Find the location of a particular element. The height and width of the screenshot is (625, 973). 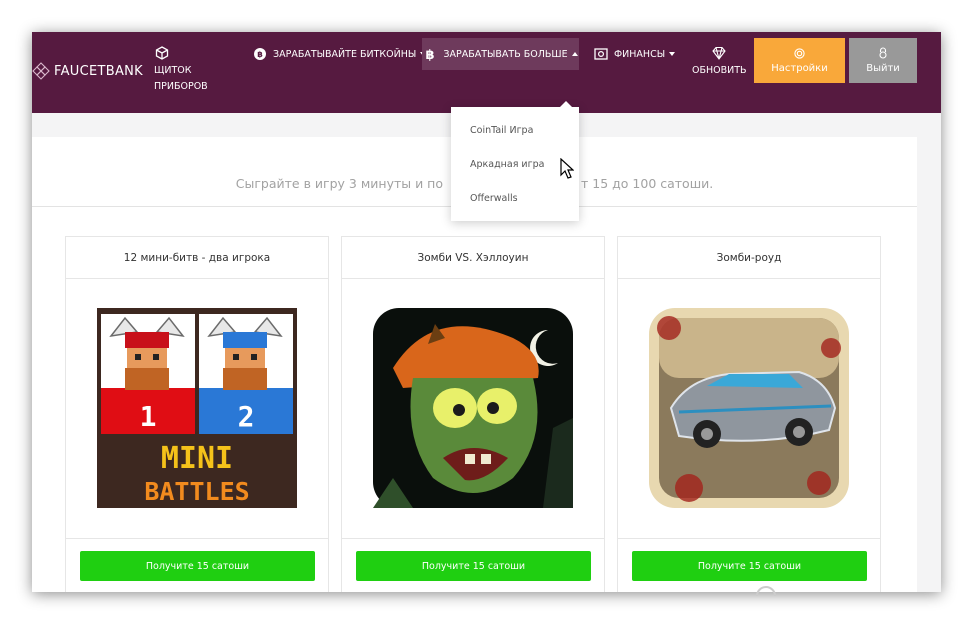

nav-finance: ФИНАНСЫ is located at coordinates (635, 54).